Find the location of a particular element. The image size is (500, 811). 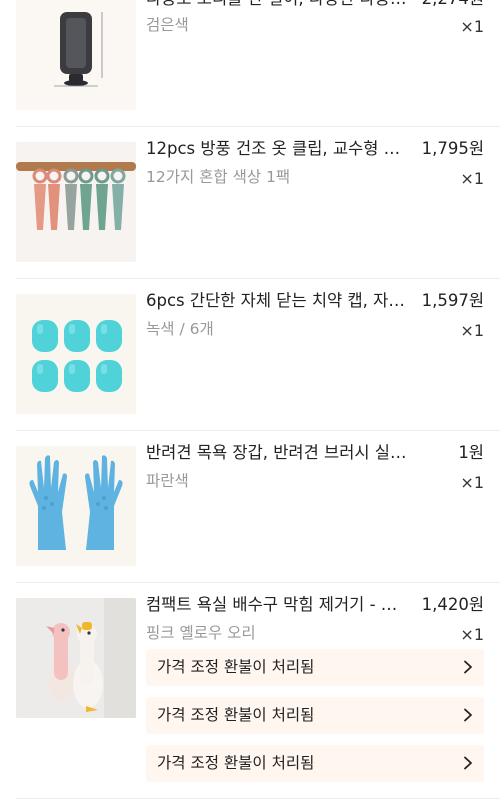

gloves-icon is located at coordinates (76, 506).